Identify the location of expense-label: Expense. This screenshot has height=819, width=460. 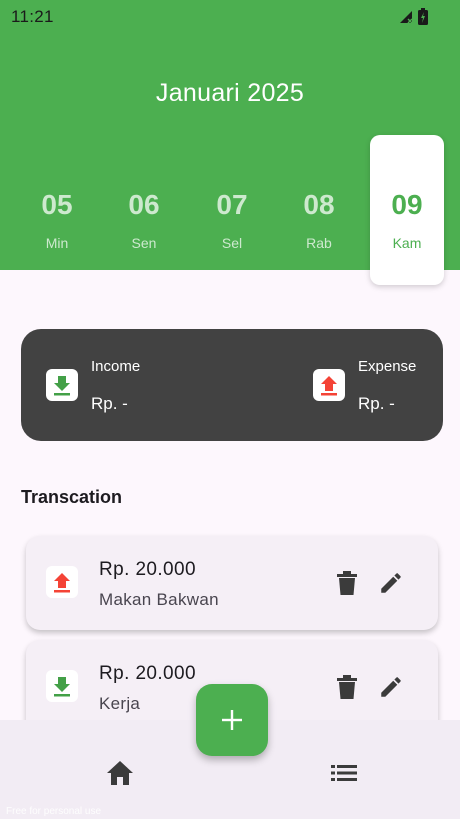
(387, 366).